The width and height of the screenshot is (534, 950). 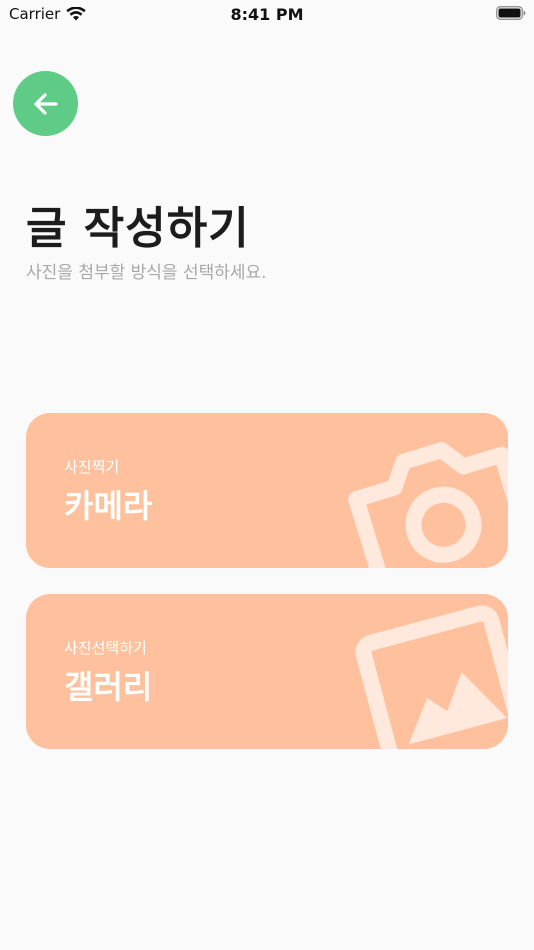 What do you see at coordinates (146, 273) in the screenshot?
I see `page-subtitle: 사진을 첨부할 방식을 선택하세요.` at bounding box center [146, 273].